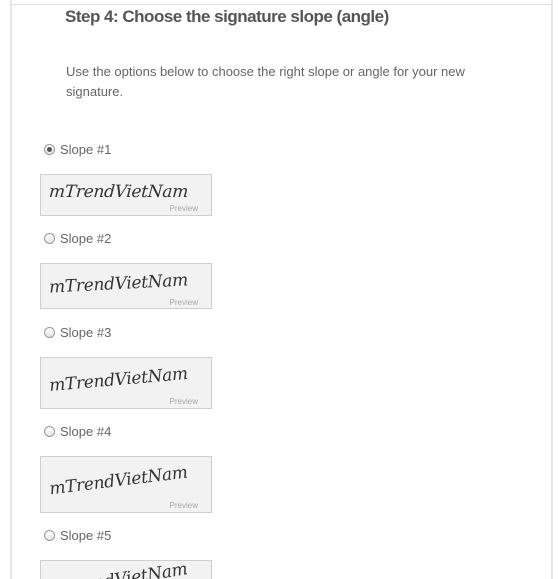 This screenshot has width=558, height=579. I want to click on slope-5-label: Slope #5, so click(86, 535).